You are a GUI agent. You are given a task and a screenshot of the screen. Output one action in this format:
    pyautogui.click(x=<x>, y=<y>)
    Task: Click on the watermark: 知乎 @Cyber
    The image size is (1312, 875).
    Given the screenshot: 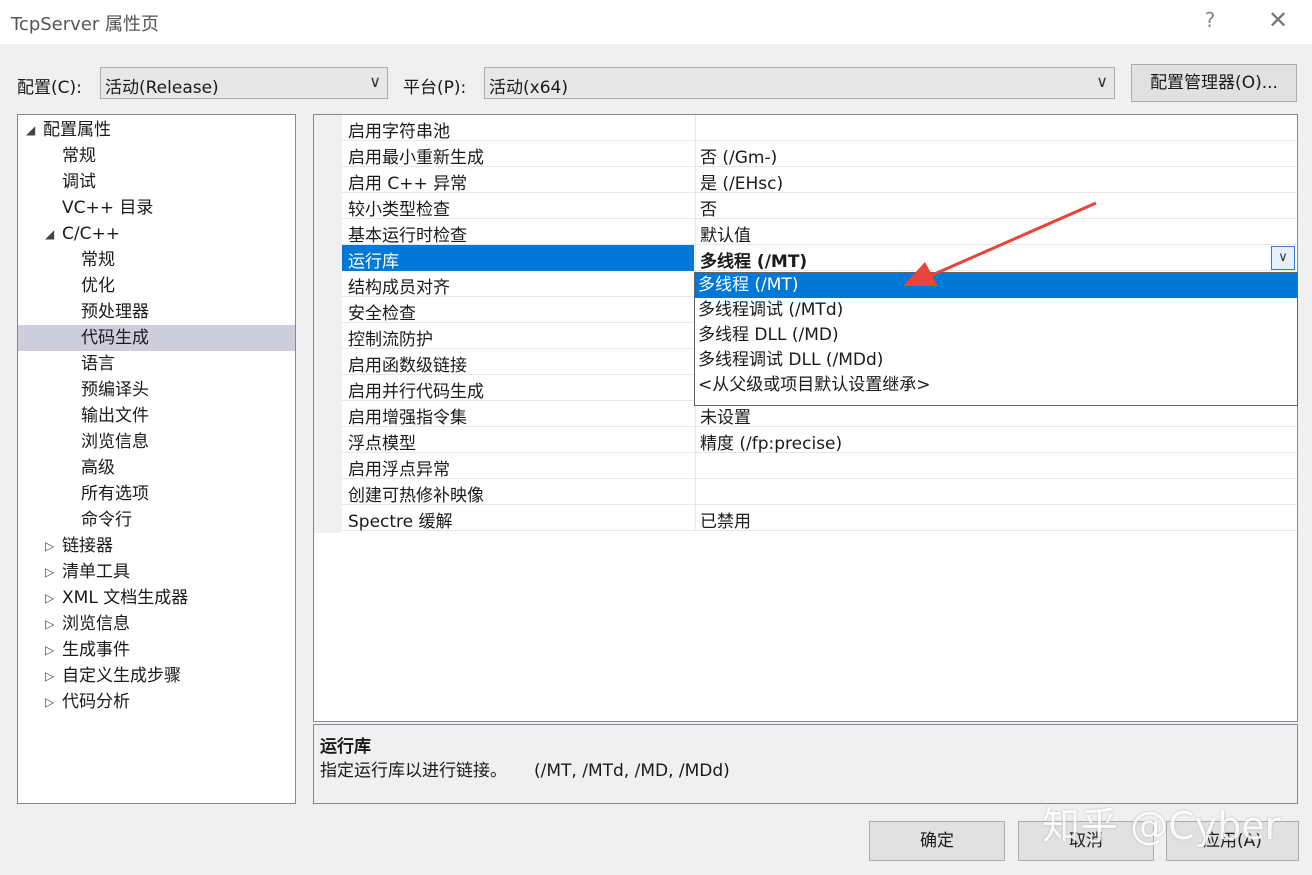 What is the action you would take?
    pyautogui.click(x=1161, y=826)
    